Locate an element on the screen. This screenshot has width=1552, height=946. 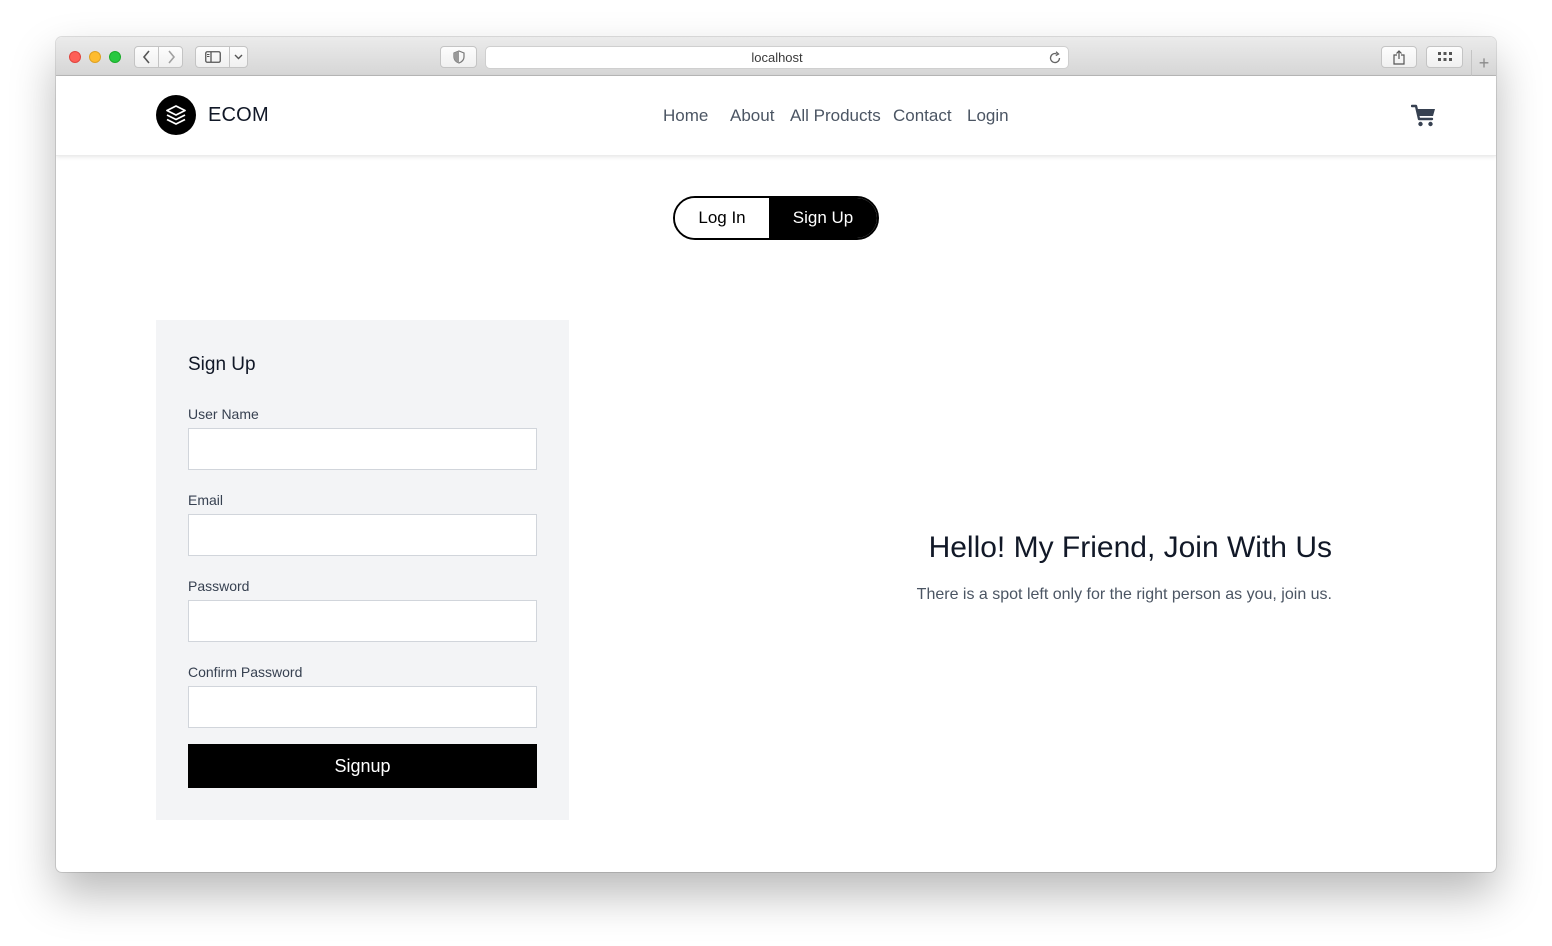
privacy-report-button is located at coordinates (458, 57).